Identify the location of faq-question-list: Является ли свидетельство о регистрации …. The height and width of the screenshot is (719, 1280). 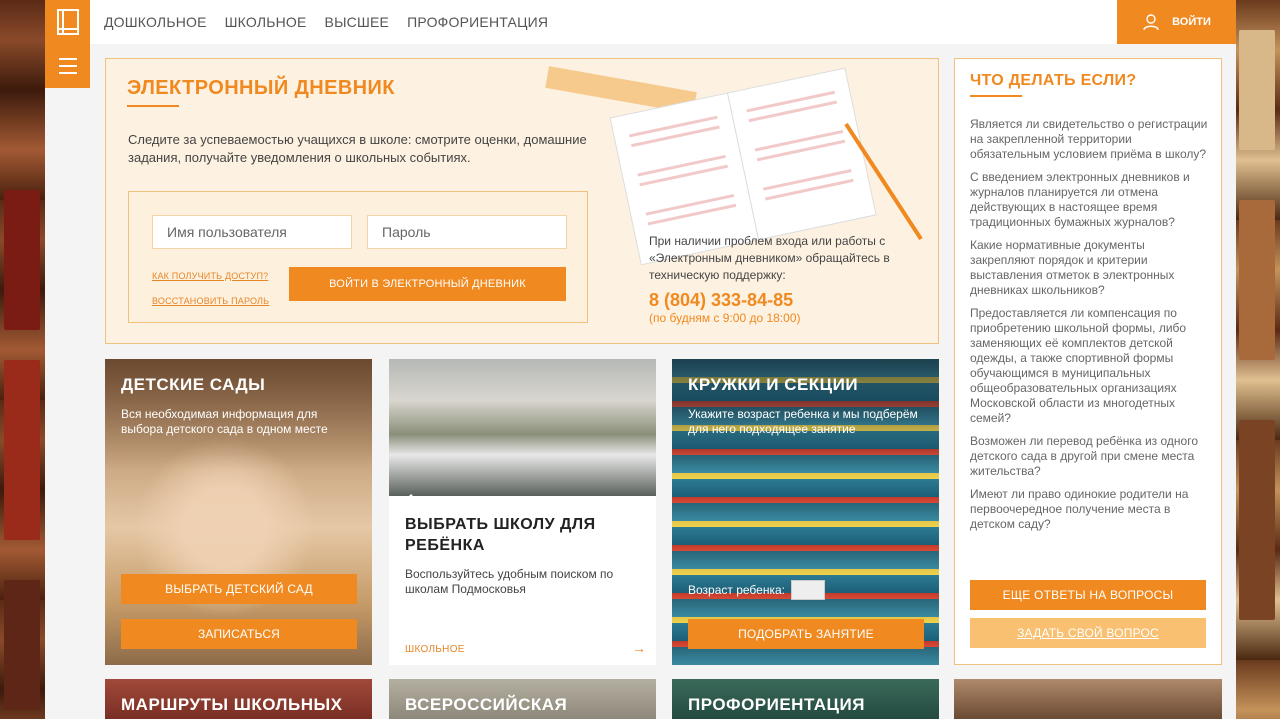
(1090, 328).